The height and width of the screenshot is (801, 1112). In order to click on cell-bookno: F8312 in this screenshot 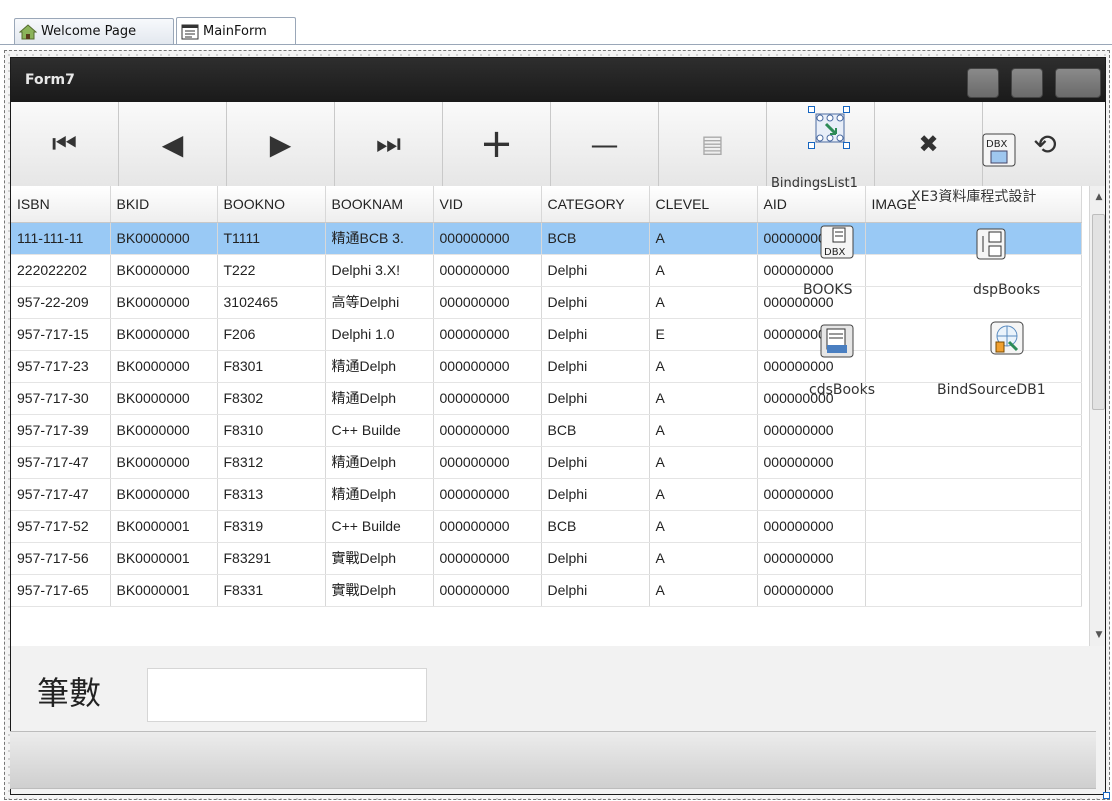, I will do `click(271, 462)`.